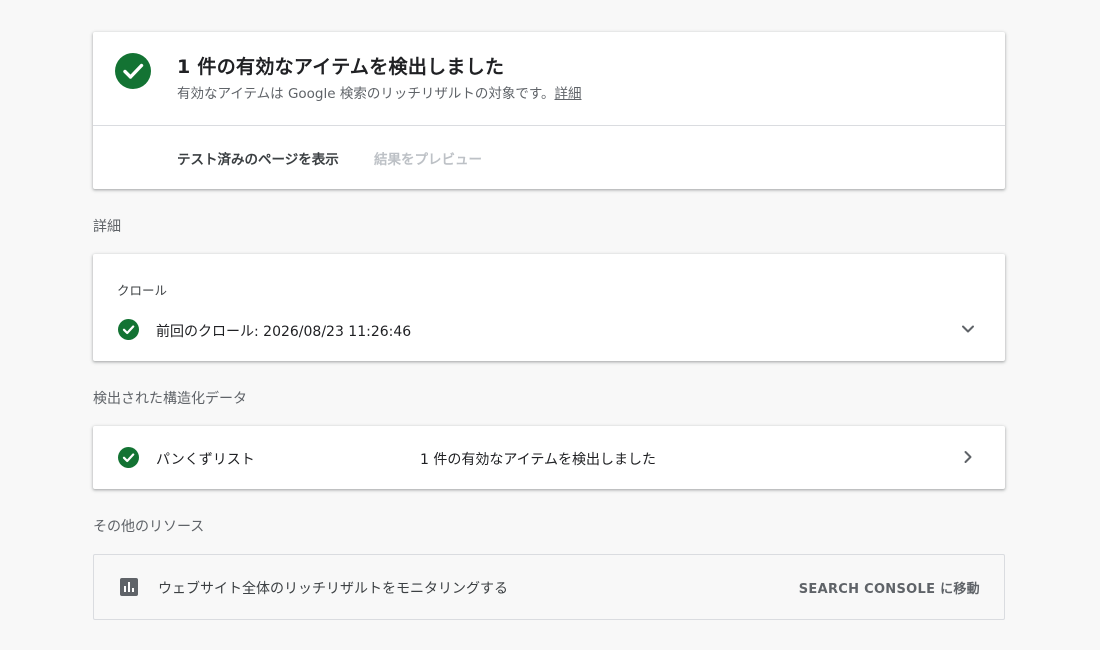  Describe the element at coordinates (968, 457) in the screenshot. I see `chevron-right-icon` at that location.